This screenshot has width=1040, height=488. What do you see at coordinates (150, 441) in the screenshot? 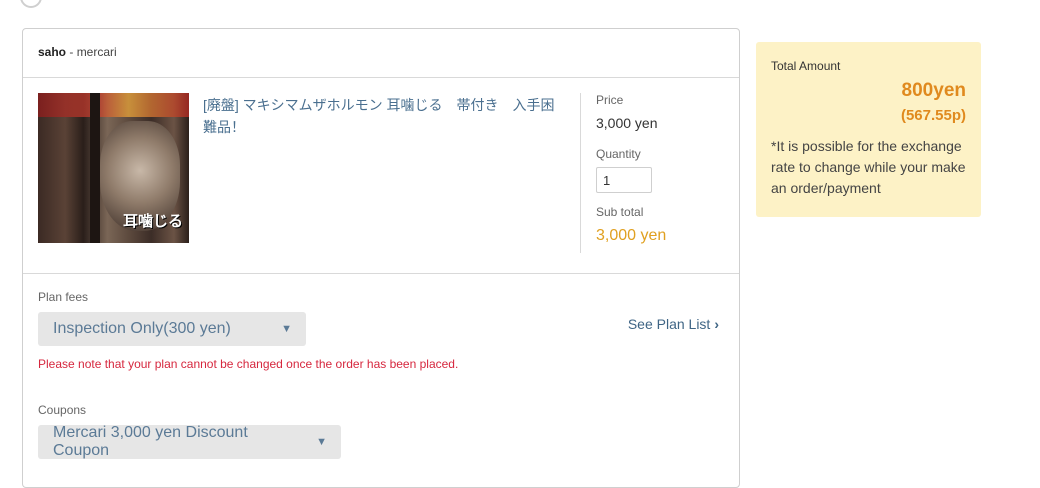
I see `coupon-selected-value: Mercari 3,000 yen Discount Coupon` at bounding box center [150, 441].